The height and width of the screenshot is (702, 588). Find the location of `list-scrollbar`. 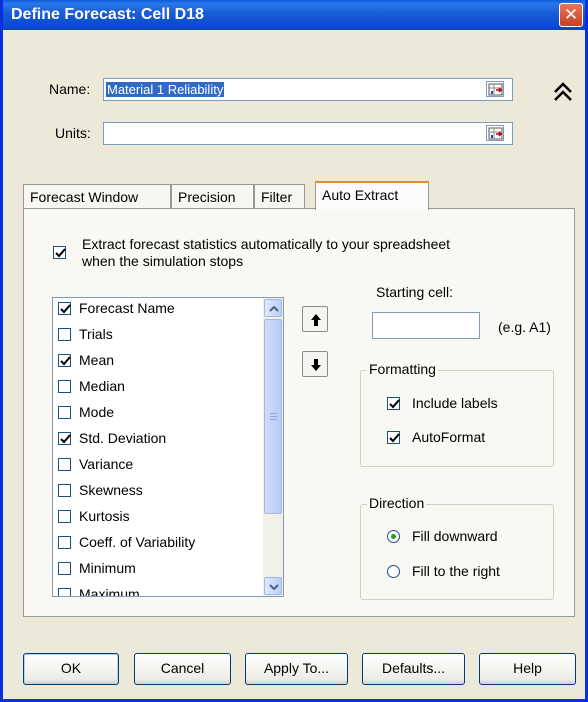

list-scrollbar is located at coordinates (273, 447).